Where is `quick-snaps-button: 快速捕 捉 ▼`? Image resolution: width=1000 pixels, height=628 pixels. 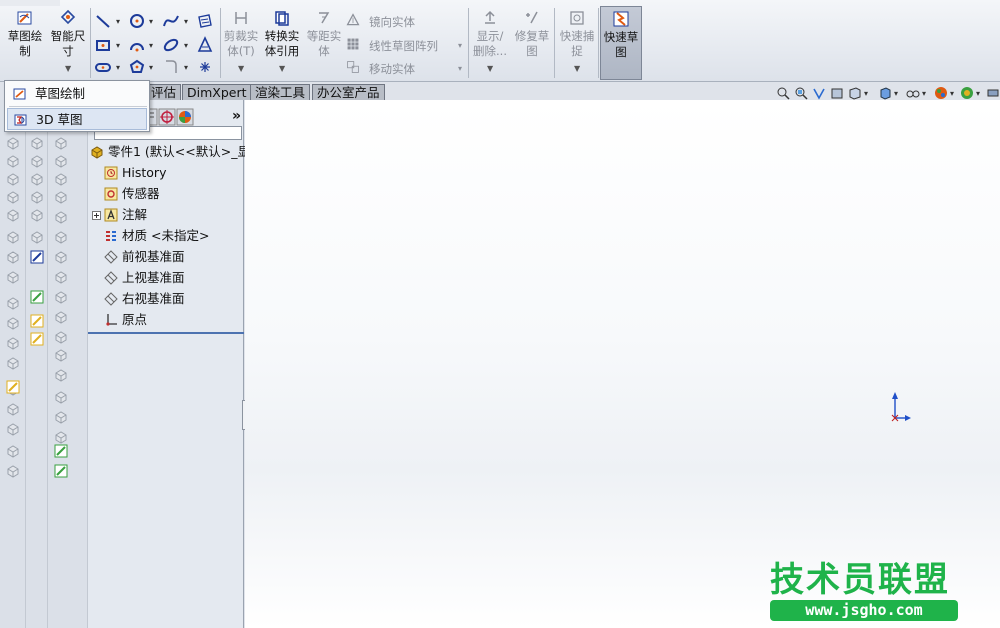
quick-snaps-button: 快速捕 捉 ▼ is located at coordinates (577, 43).